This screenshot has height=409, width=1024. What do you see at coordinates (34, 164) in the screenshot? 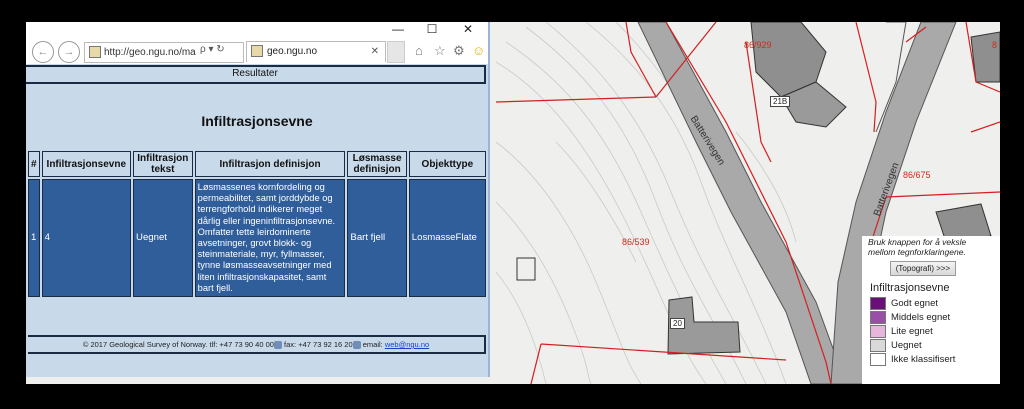
I see `col-header-num: #` at bounding box center [34, 164].